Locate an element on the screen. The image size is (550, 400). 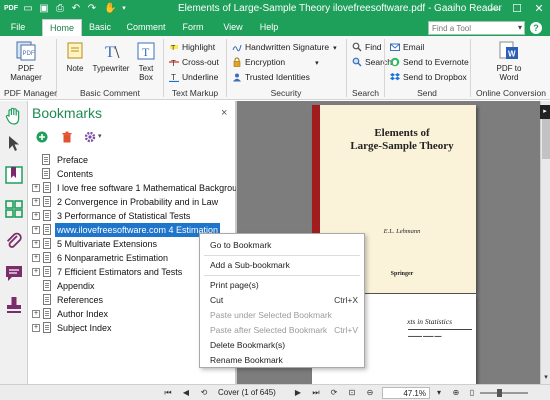
list-item: Contents is located at coordinates (132, 174).